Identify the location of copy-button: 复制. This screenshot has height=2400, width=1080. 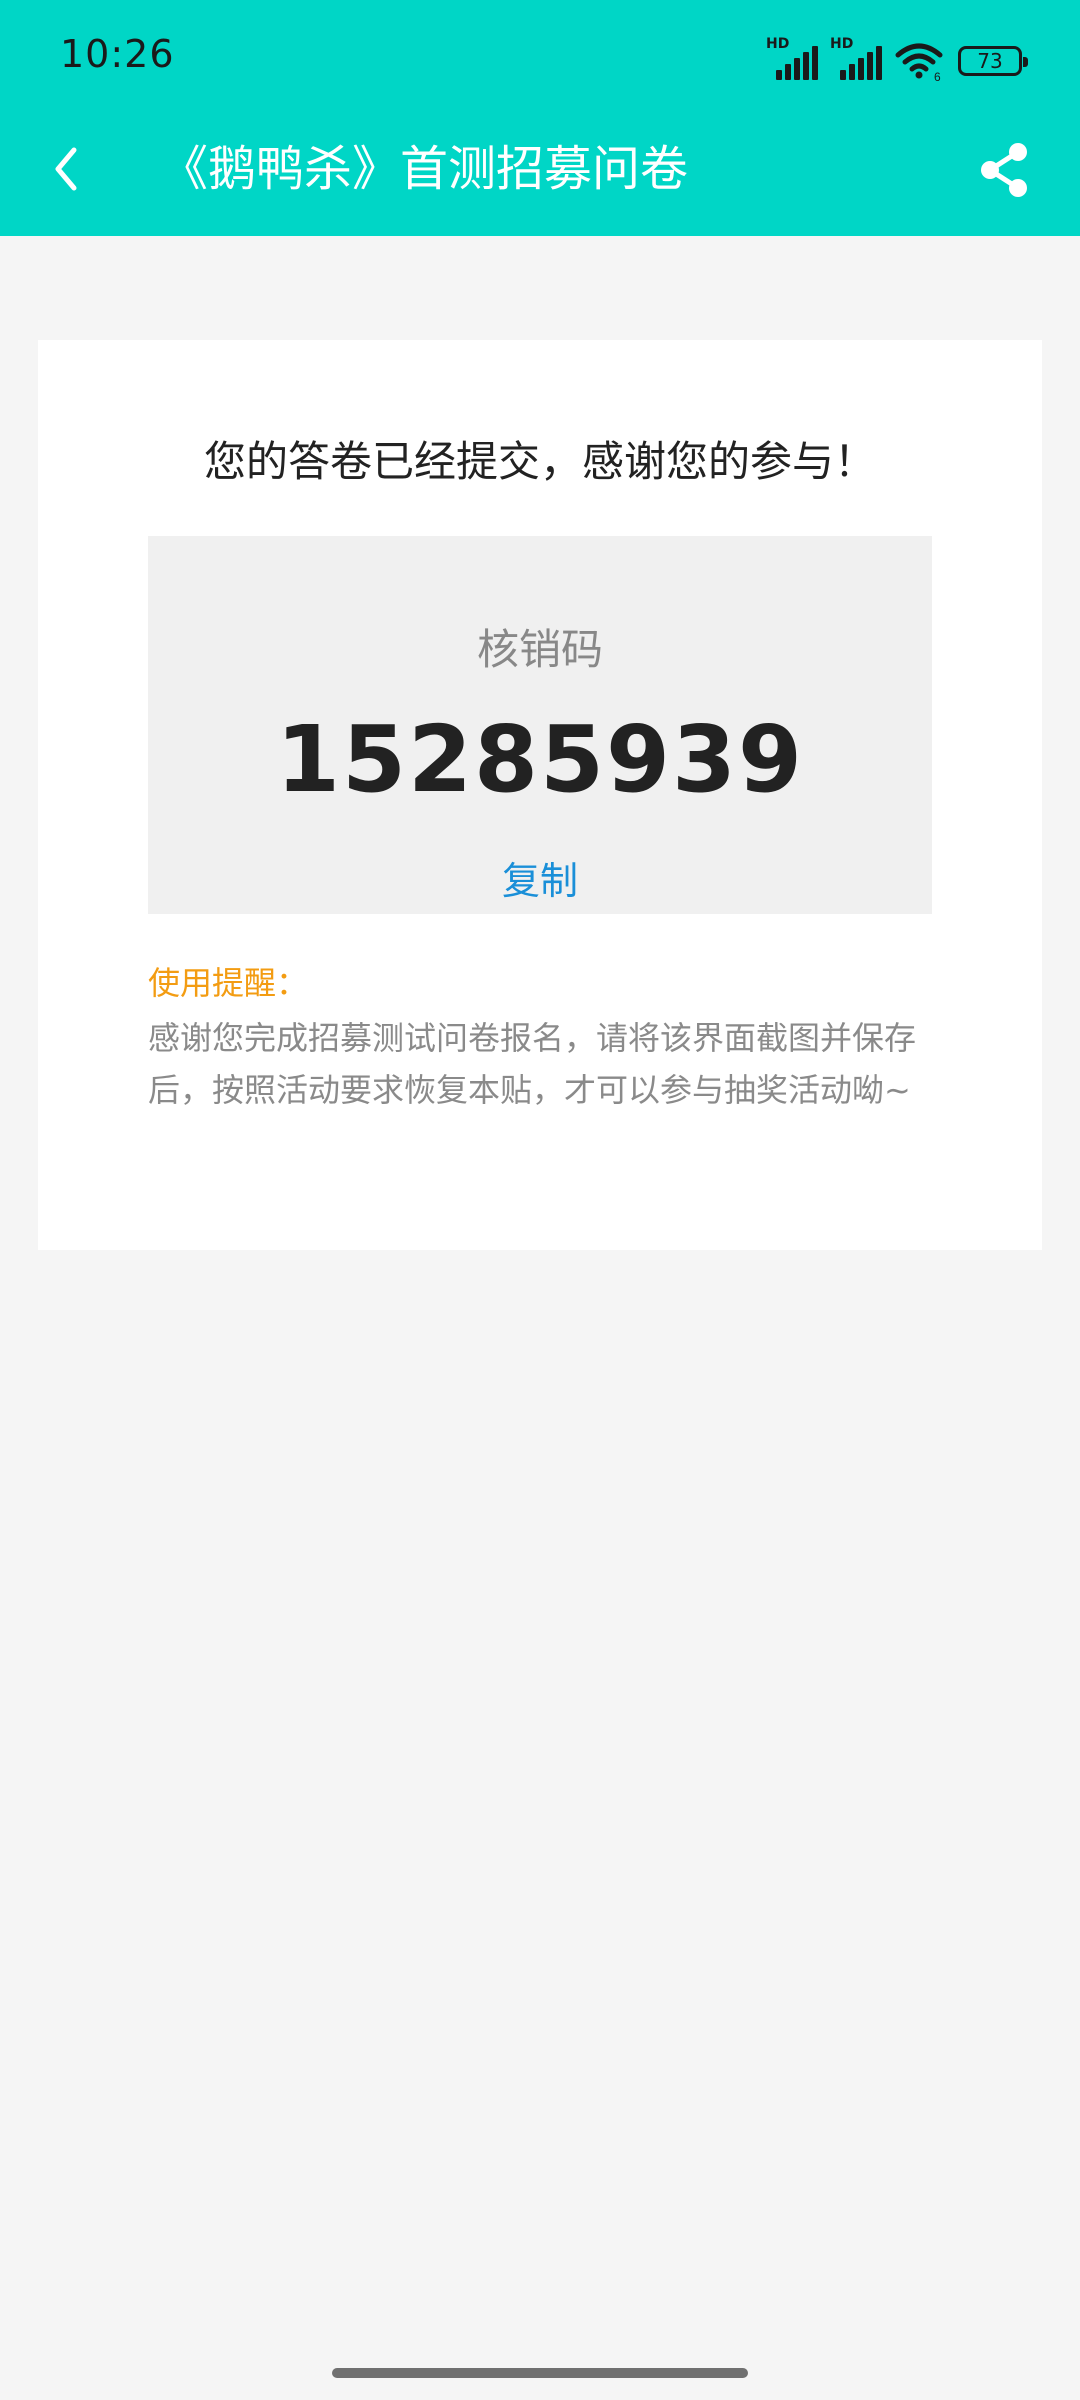
(540, 877).